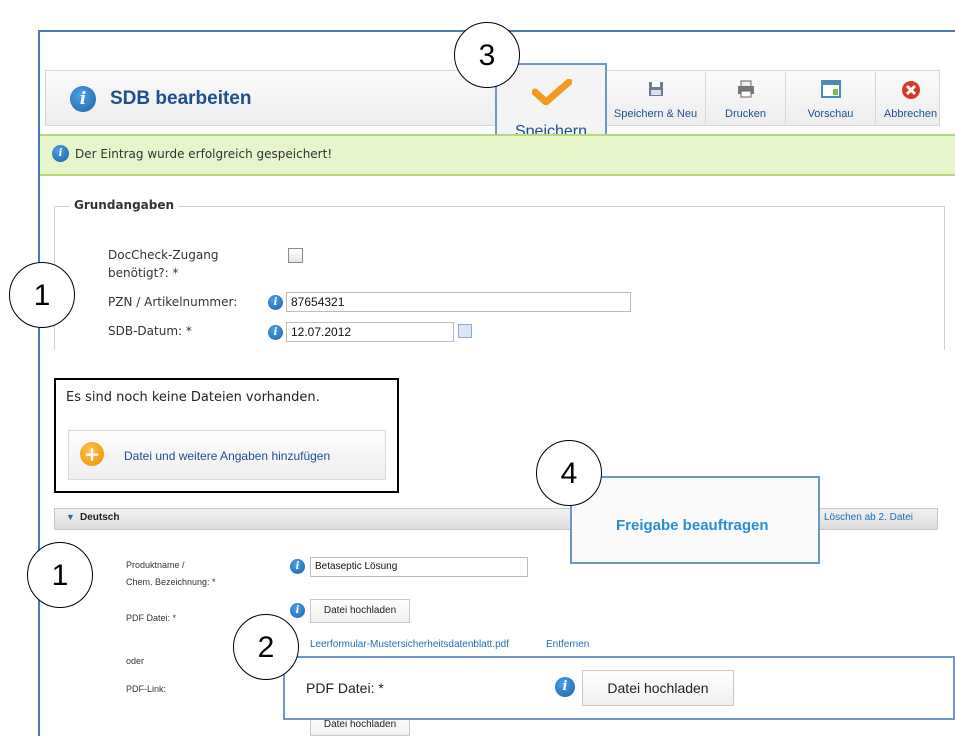  What do you see at coordinates (567, 644) in the screenshot?
I see `remove-file-link: Entfernen` at bounding box center [567, 644].